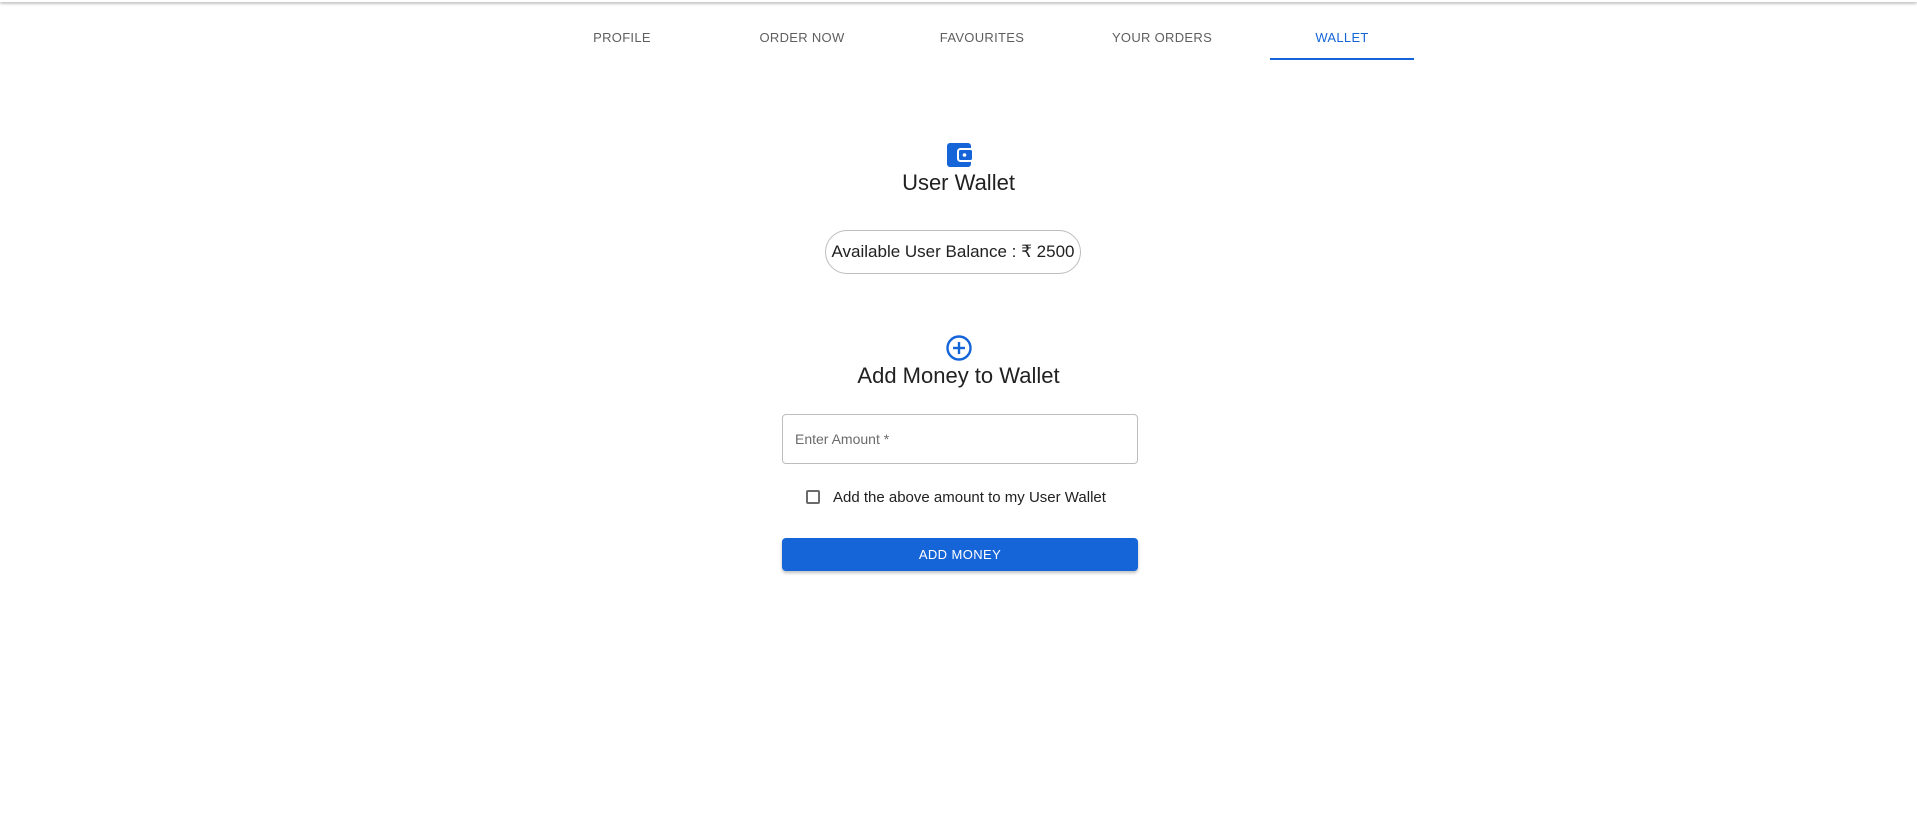 The height and width of the screenshot is (840, 1917). Describe the element at coordinates (969, 497) in the screenshot. I see `checkbox-label: Add the above amount to my User Wallet` at that location.